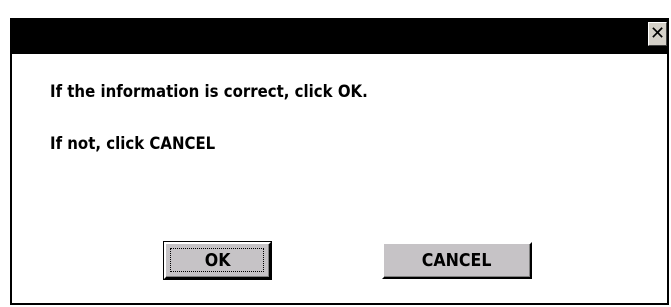  I want to click on cancel-button-label: CANCEL, so click(457, 260).